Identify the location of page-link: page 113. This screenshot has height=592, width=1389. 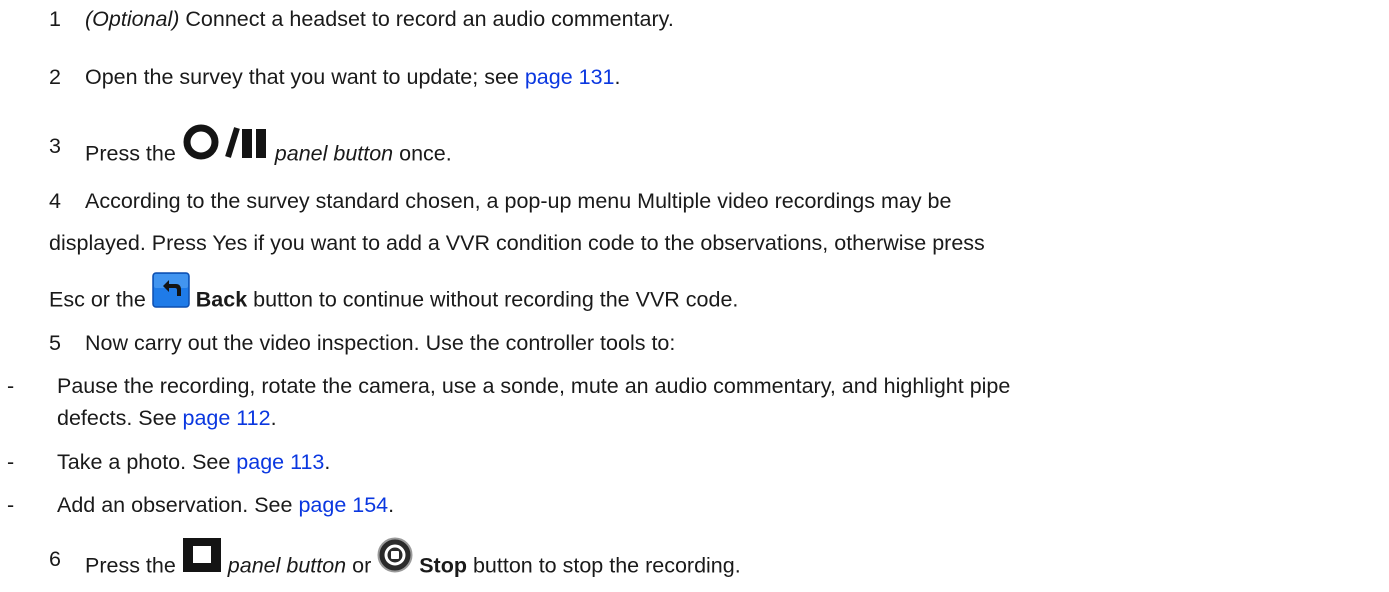
(280, 462).